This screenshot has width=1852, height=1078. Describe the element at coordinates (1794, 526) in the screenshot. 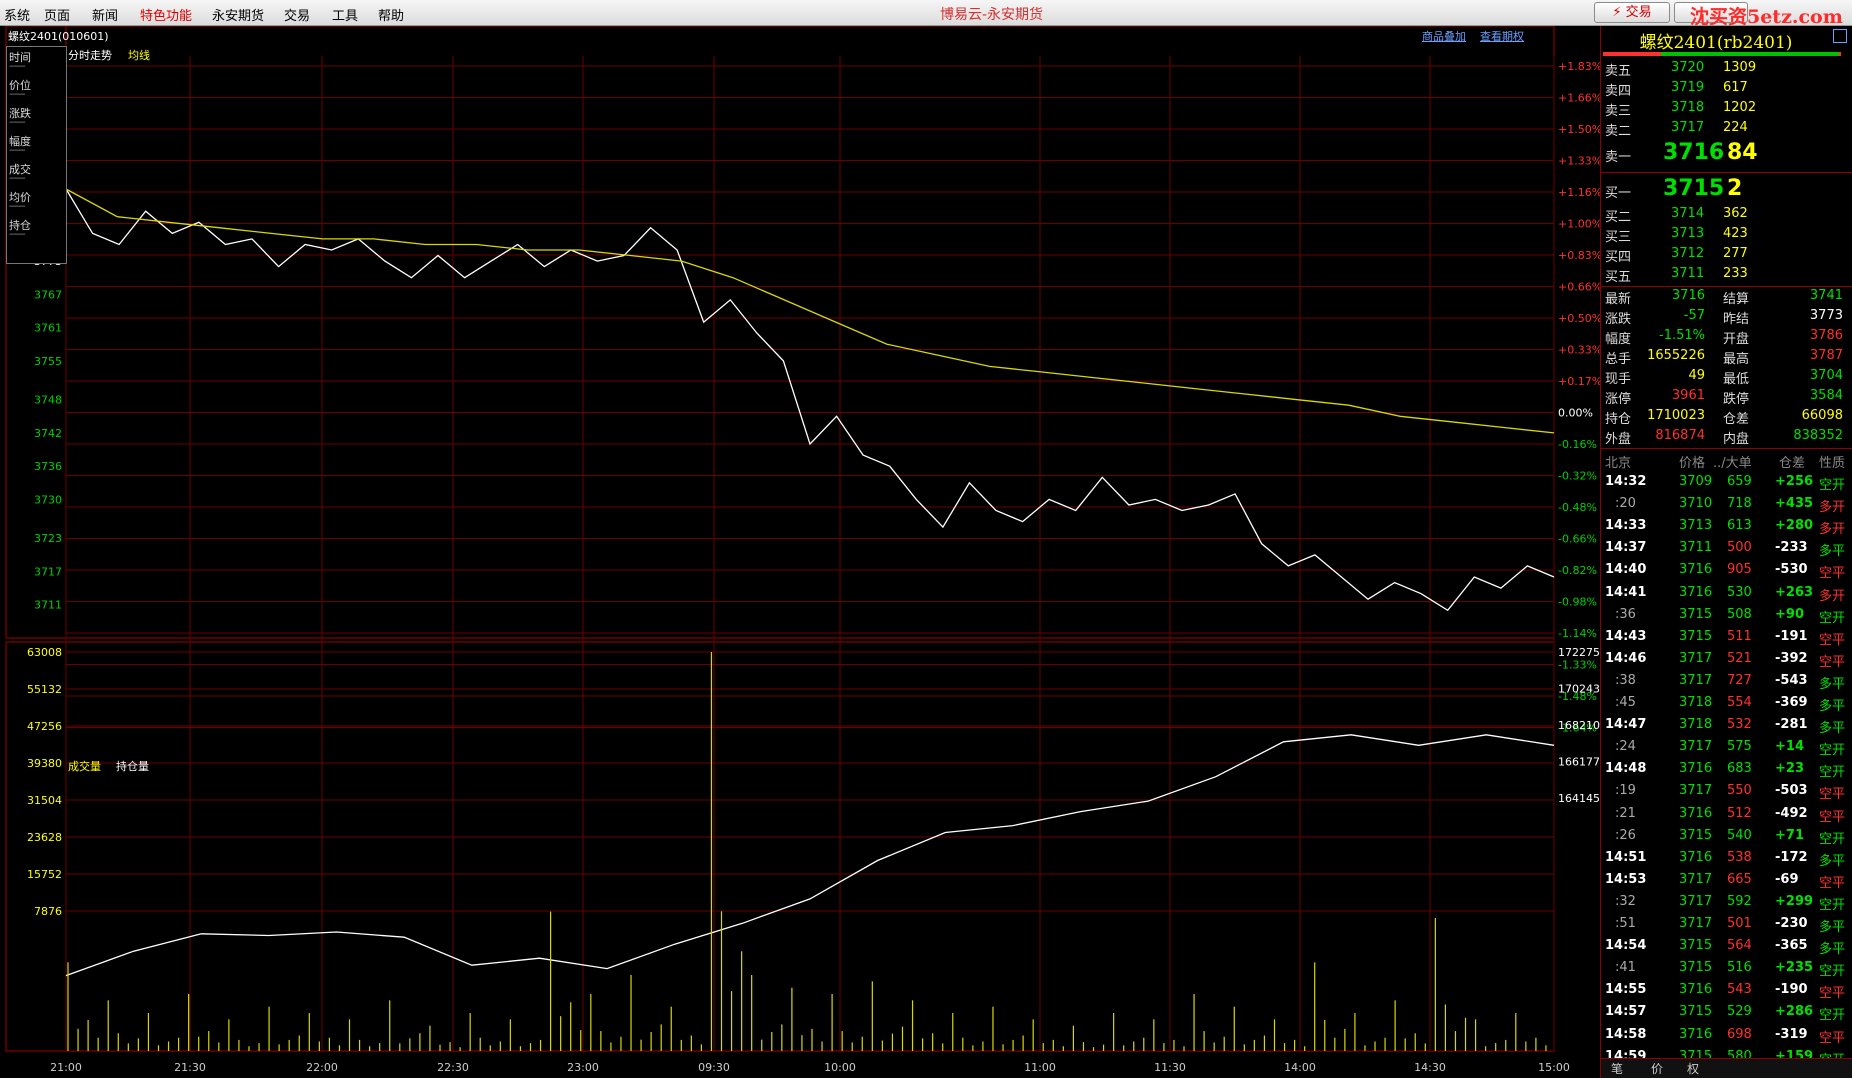

I see `tick-oi-change: +280` at that location.